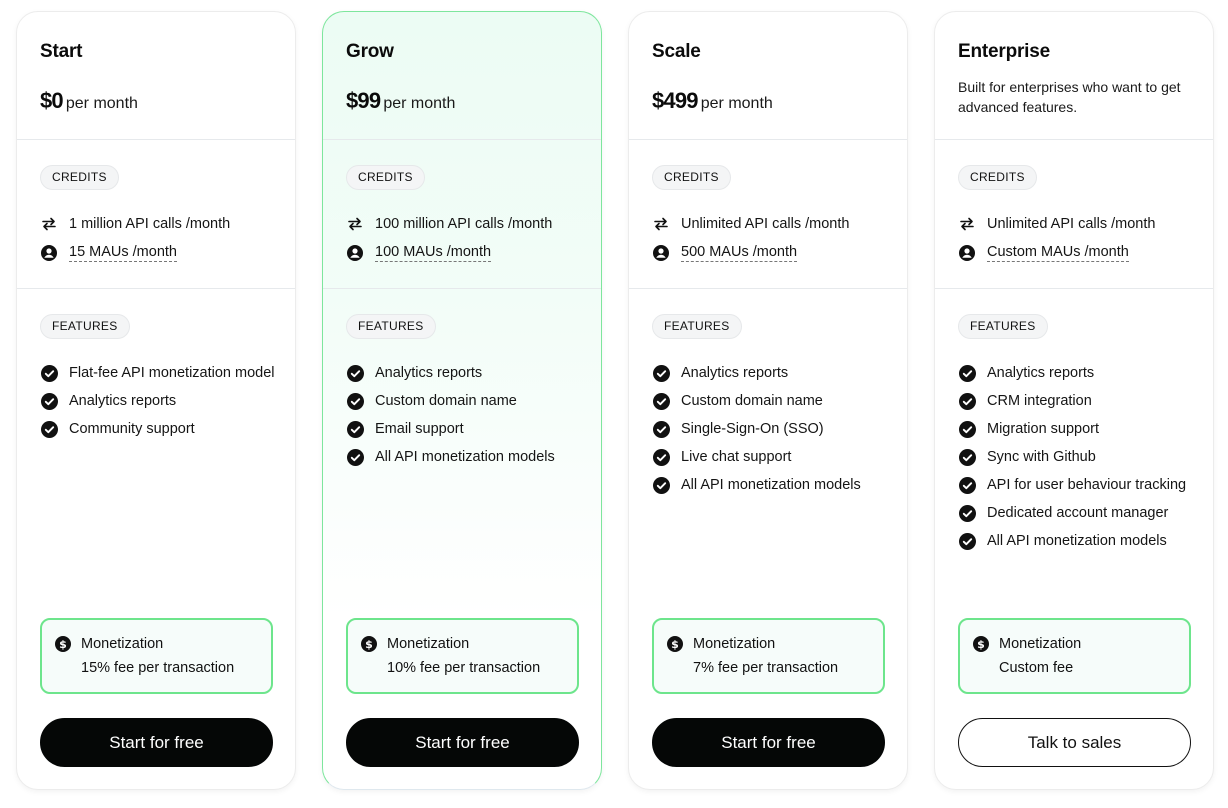 The image size is (1228, 808). I want to click on feature-text: Email support, so click(419, 429).